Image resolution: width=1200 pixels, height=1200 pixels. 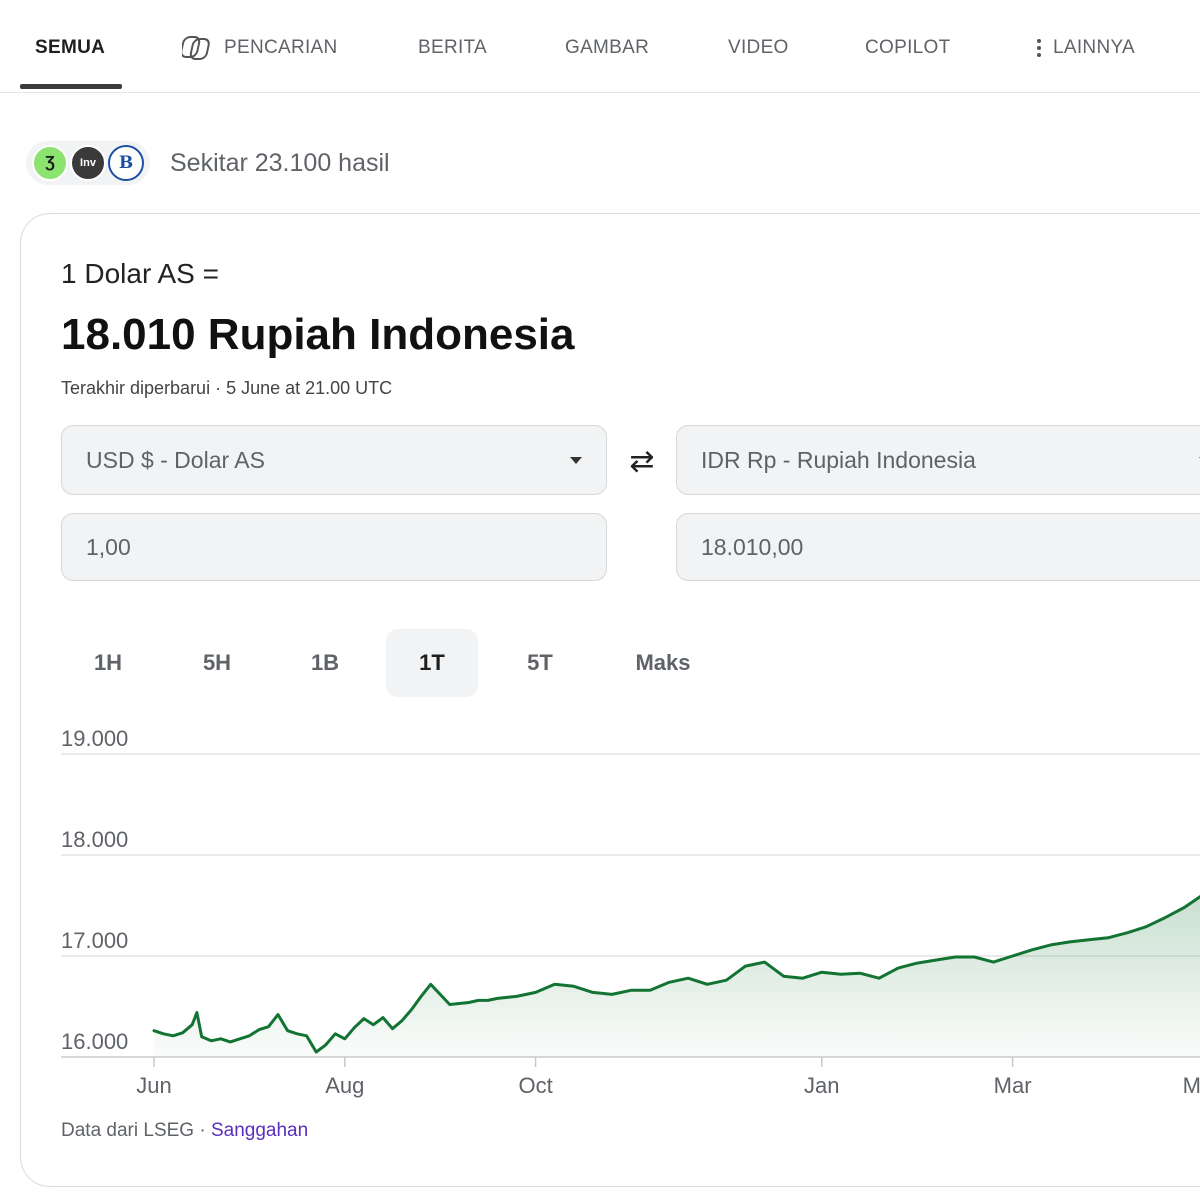 I want to click on tab-search: PENCARIAN, so click(x=260, y=48).